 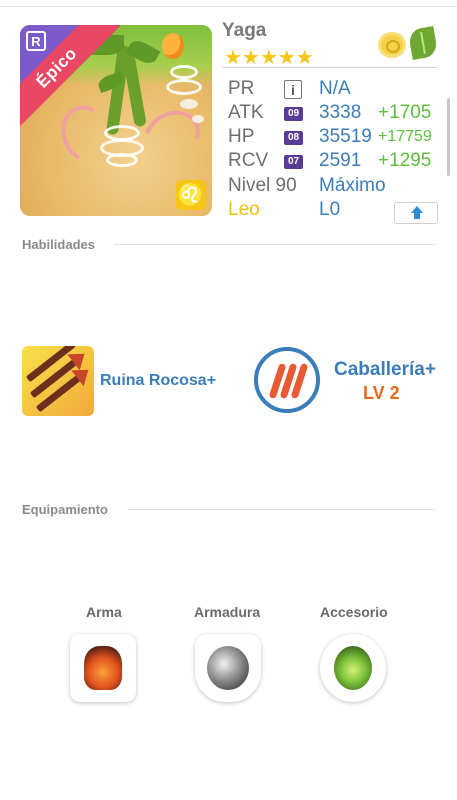 I want to click on equip-armor-label: Armadura, so click(x=227, y=612).